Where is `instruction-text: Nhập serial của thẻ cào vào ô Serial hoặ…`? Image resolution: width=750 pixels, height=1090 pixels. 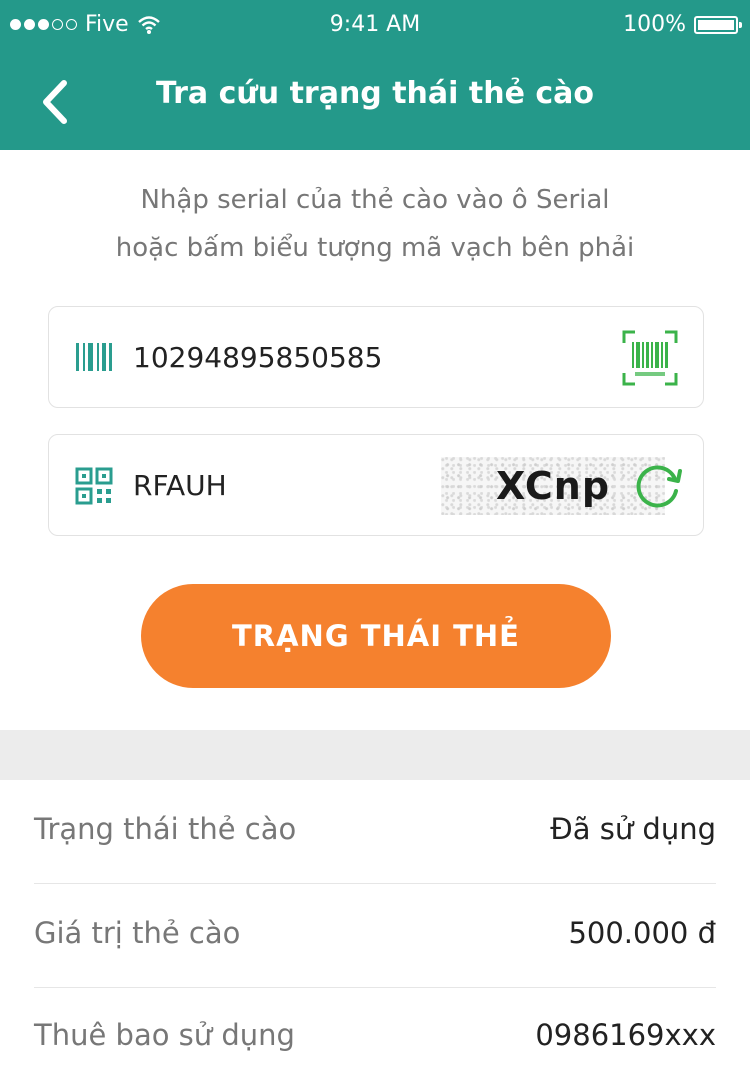 instruction-text: Nhập serial của thẻ cào vào ô Serial hoặ… is located at coordinates (375, 224).